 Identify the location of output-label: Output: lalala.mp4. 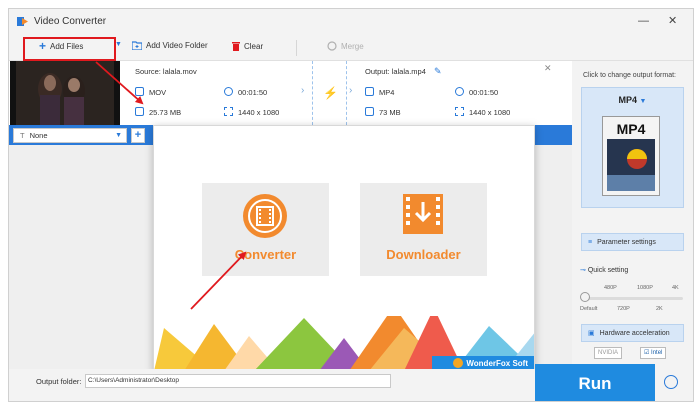
(395, 71).